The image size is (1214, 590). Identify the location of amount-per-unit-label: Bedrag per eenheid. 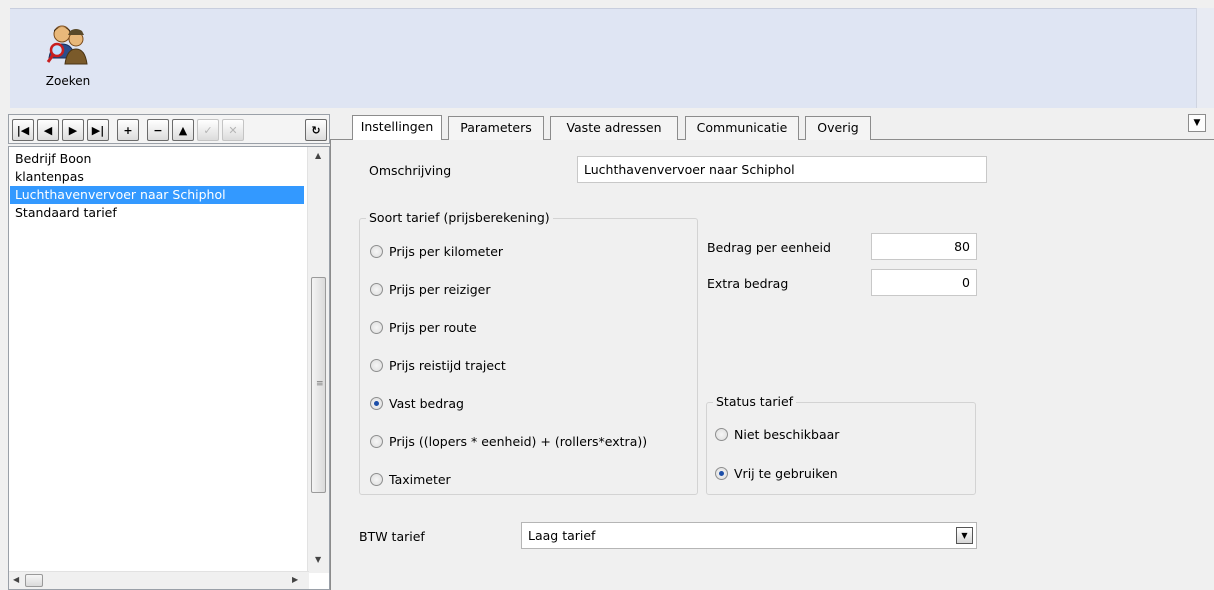
(769, 247).